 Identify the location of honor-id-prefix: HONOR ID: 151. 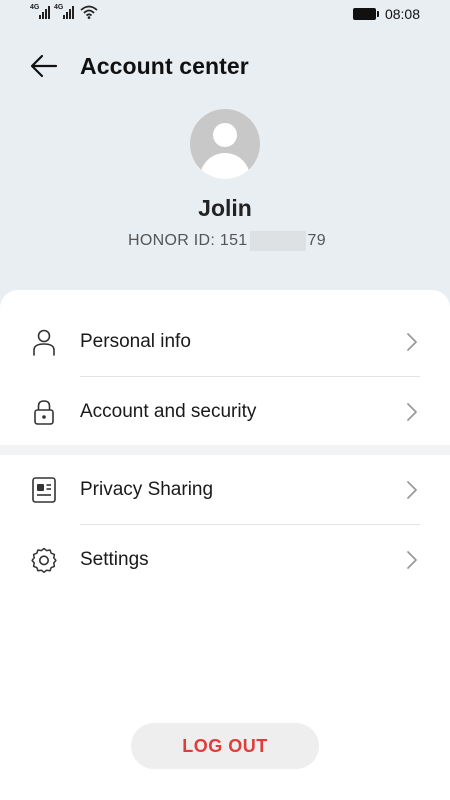
(188, 240).